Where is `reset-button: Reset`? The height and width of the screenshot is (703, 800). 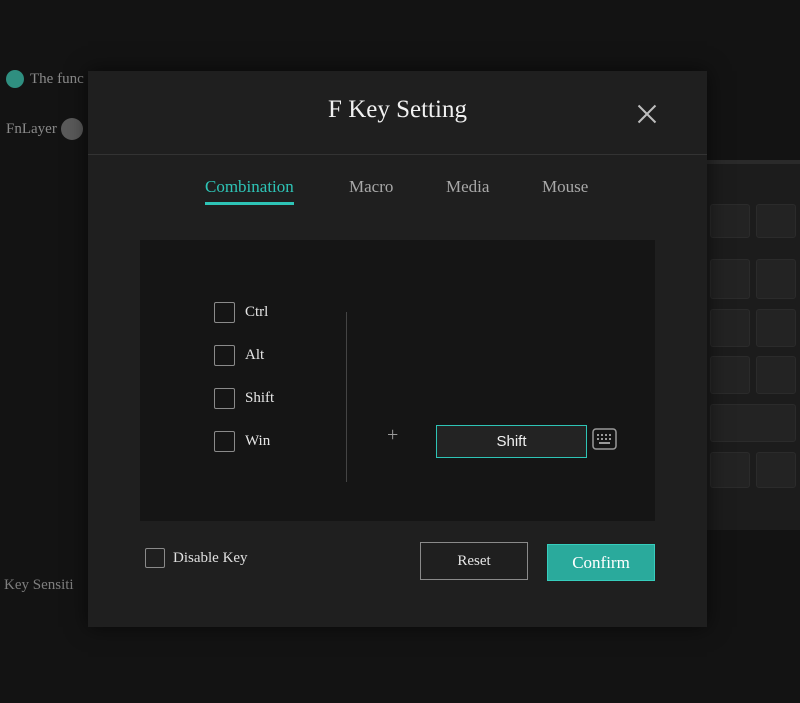
reset-button: Reset is located at coordinates (474, 561).